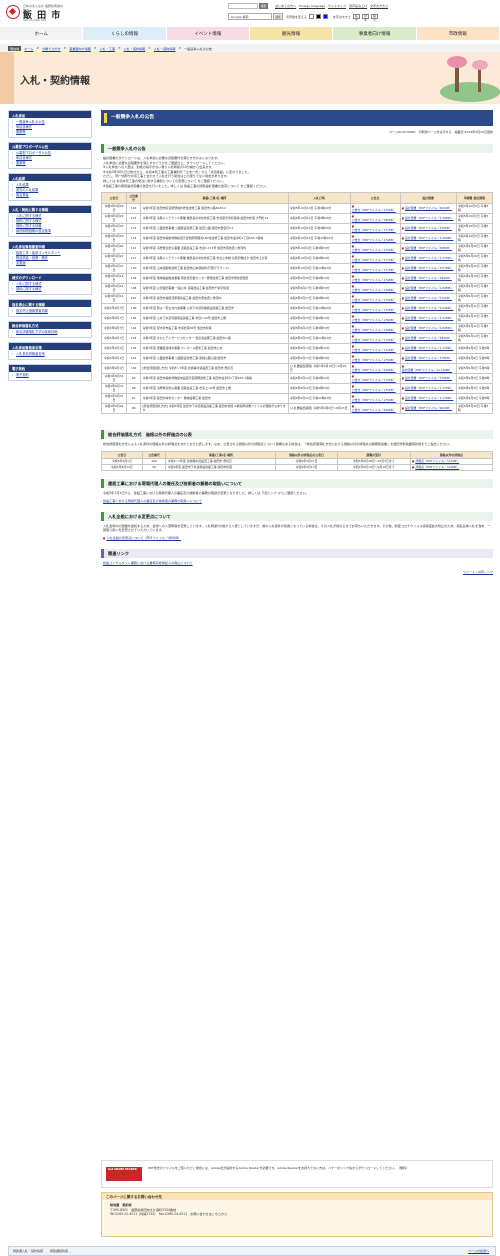  I want to click on bg-black-button, so click(318, 16).